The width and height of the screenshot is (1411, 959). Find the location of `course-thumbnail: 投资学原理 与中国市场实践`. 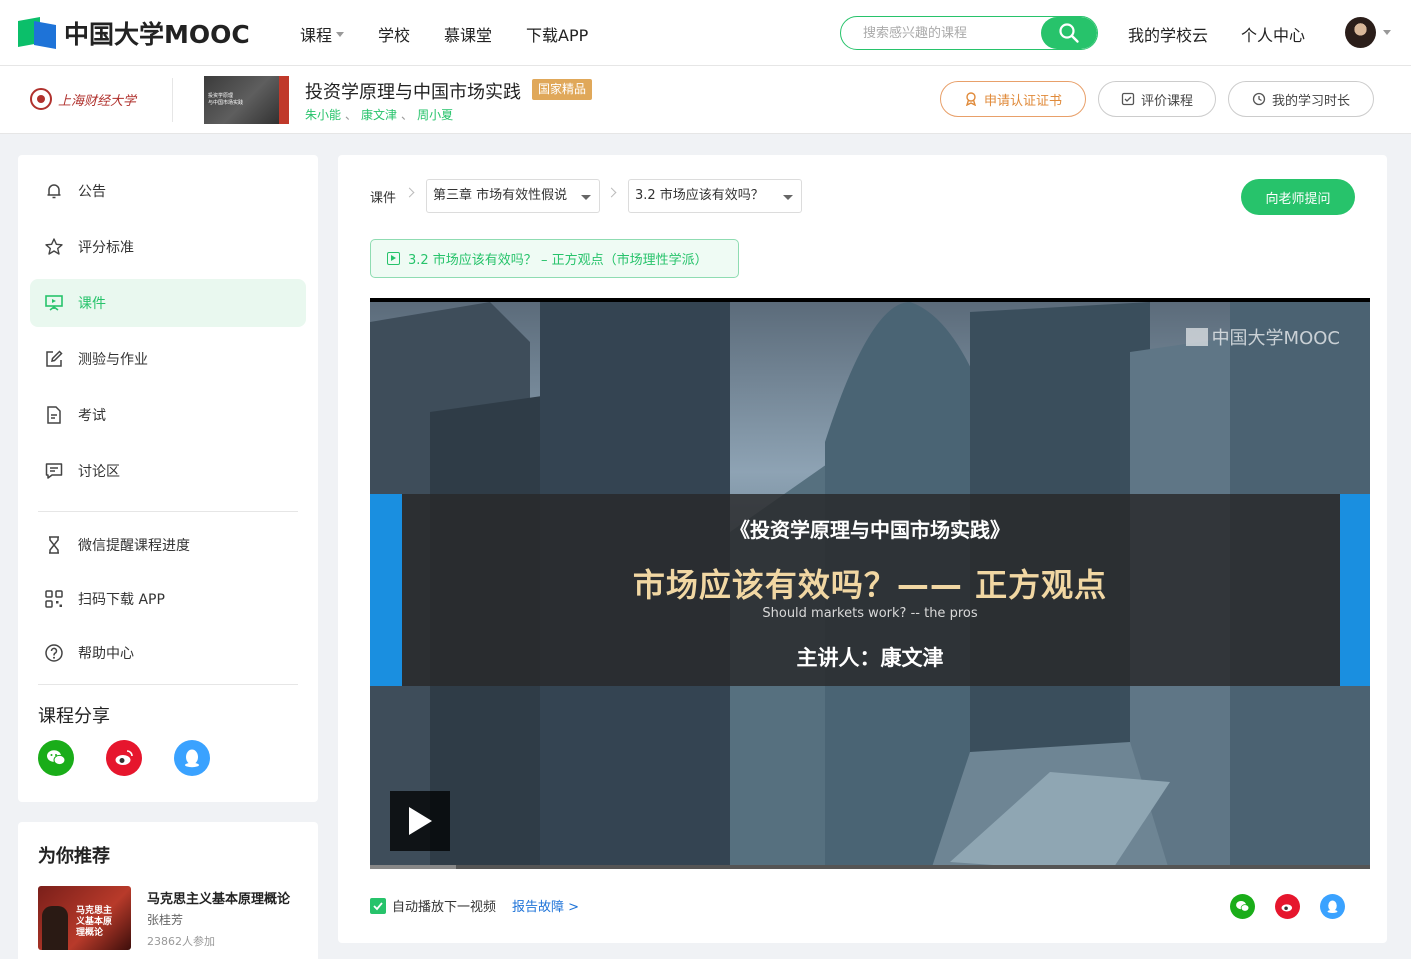

course-thumbnail: 投资学原理 与中国市场实践 is located at coordinates (246, 100).